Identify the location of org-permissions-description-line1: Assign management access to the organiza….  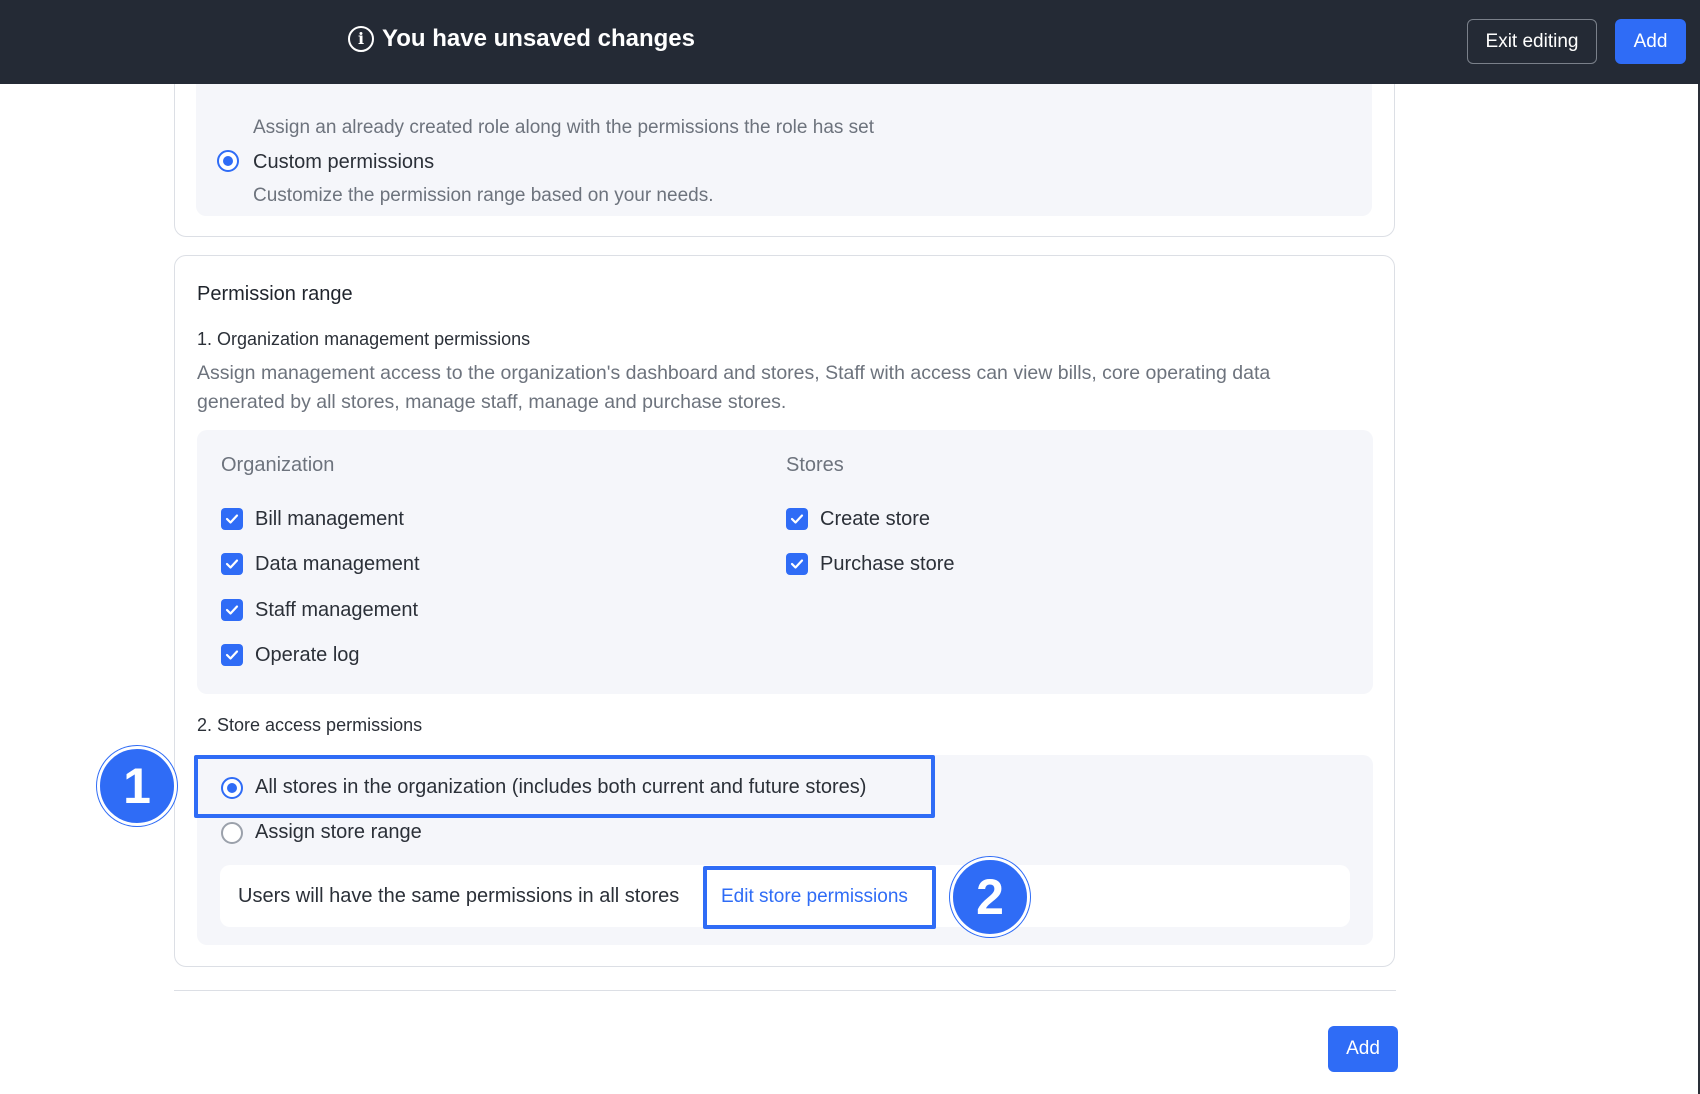
(734, 373).